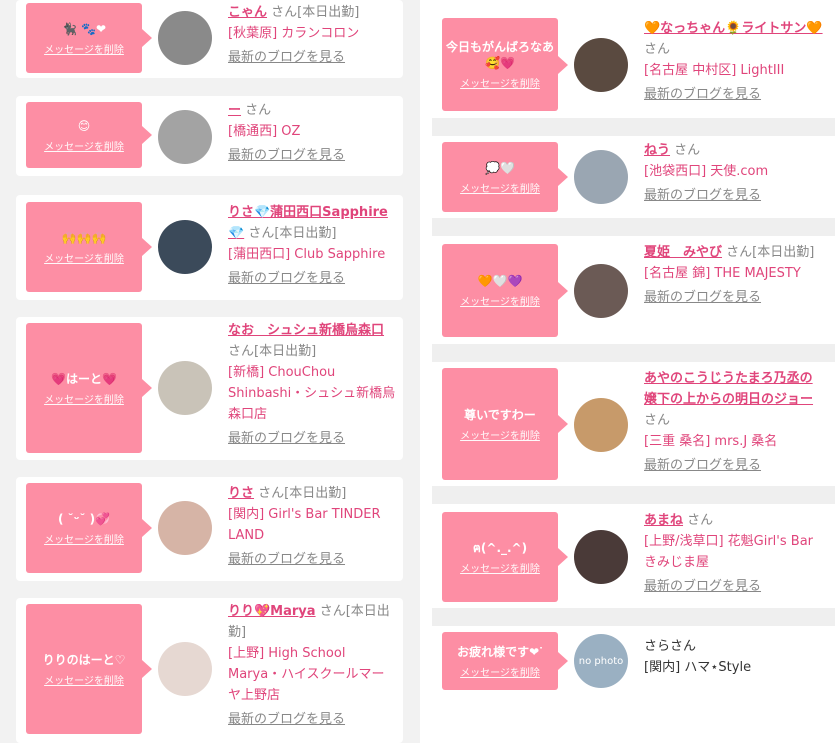 Image resolution: width=840 pixels, height=743 pixels. Describe the element at coordinates (89, 38) in the screenshot. I see `message-bubble: 🐈‍⬛ 🐾❤ メッセージを削除` at that location.